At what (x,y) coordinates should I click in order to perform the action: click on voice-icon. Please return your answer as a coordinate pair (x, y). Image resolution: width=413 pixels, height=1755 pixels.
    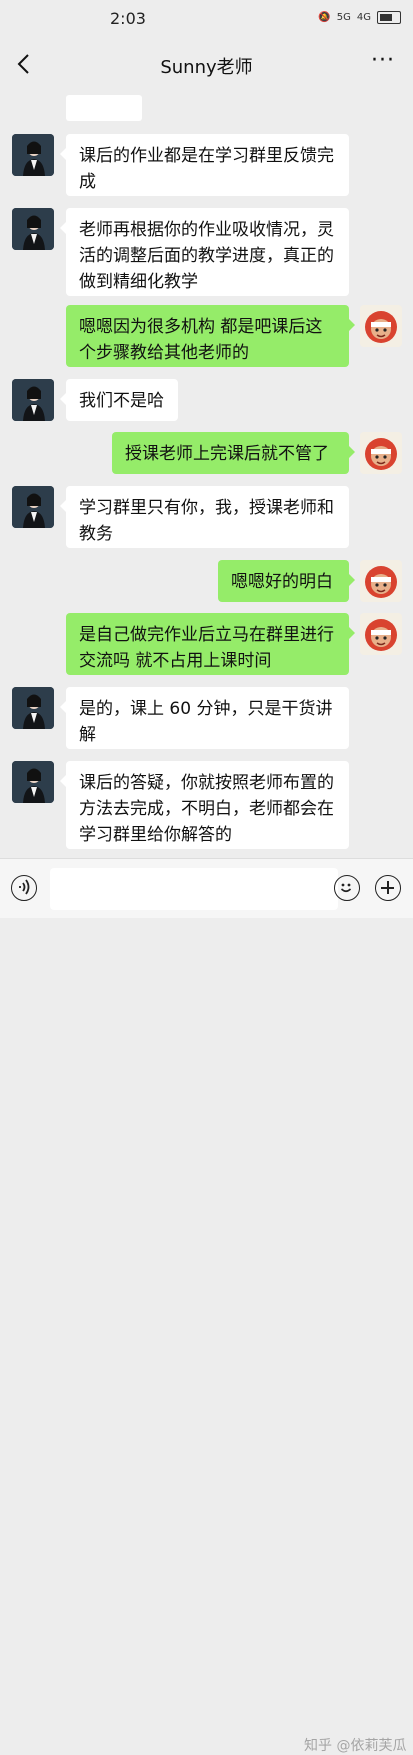
    Looking at the image, I should click on (24, 888).